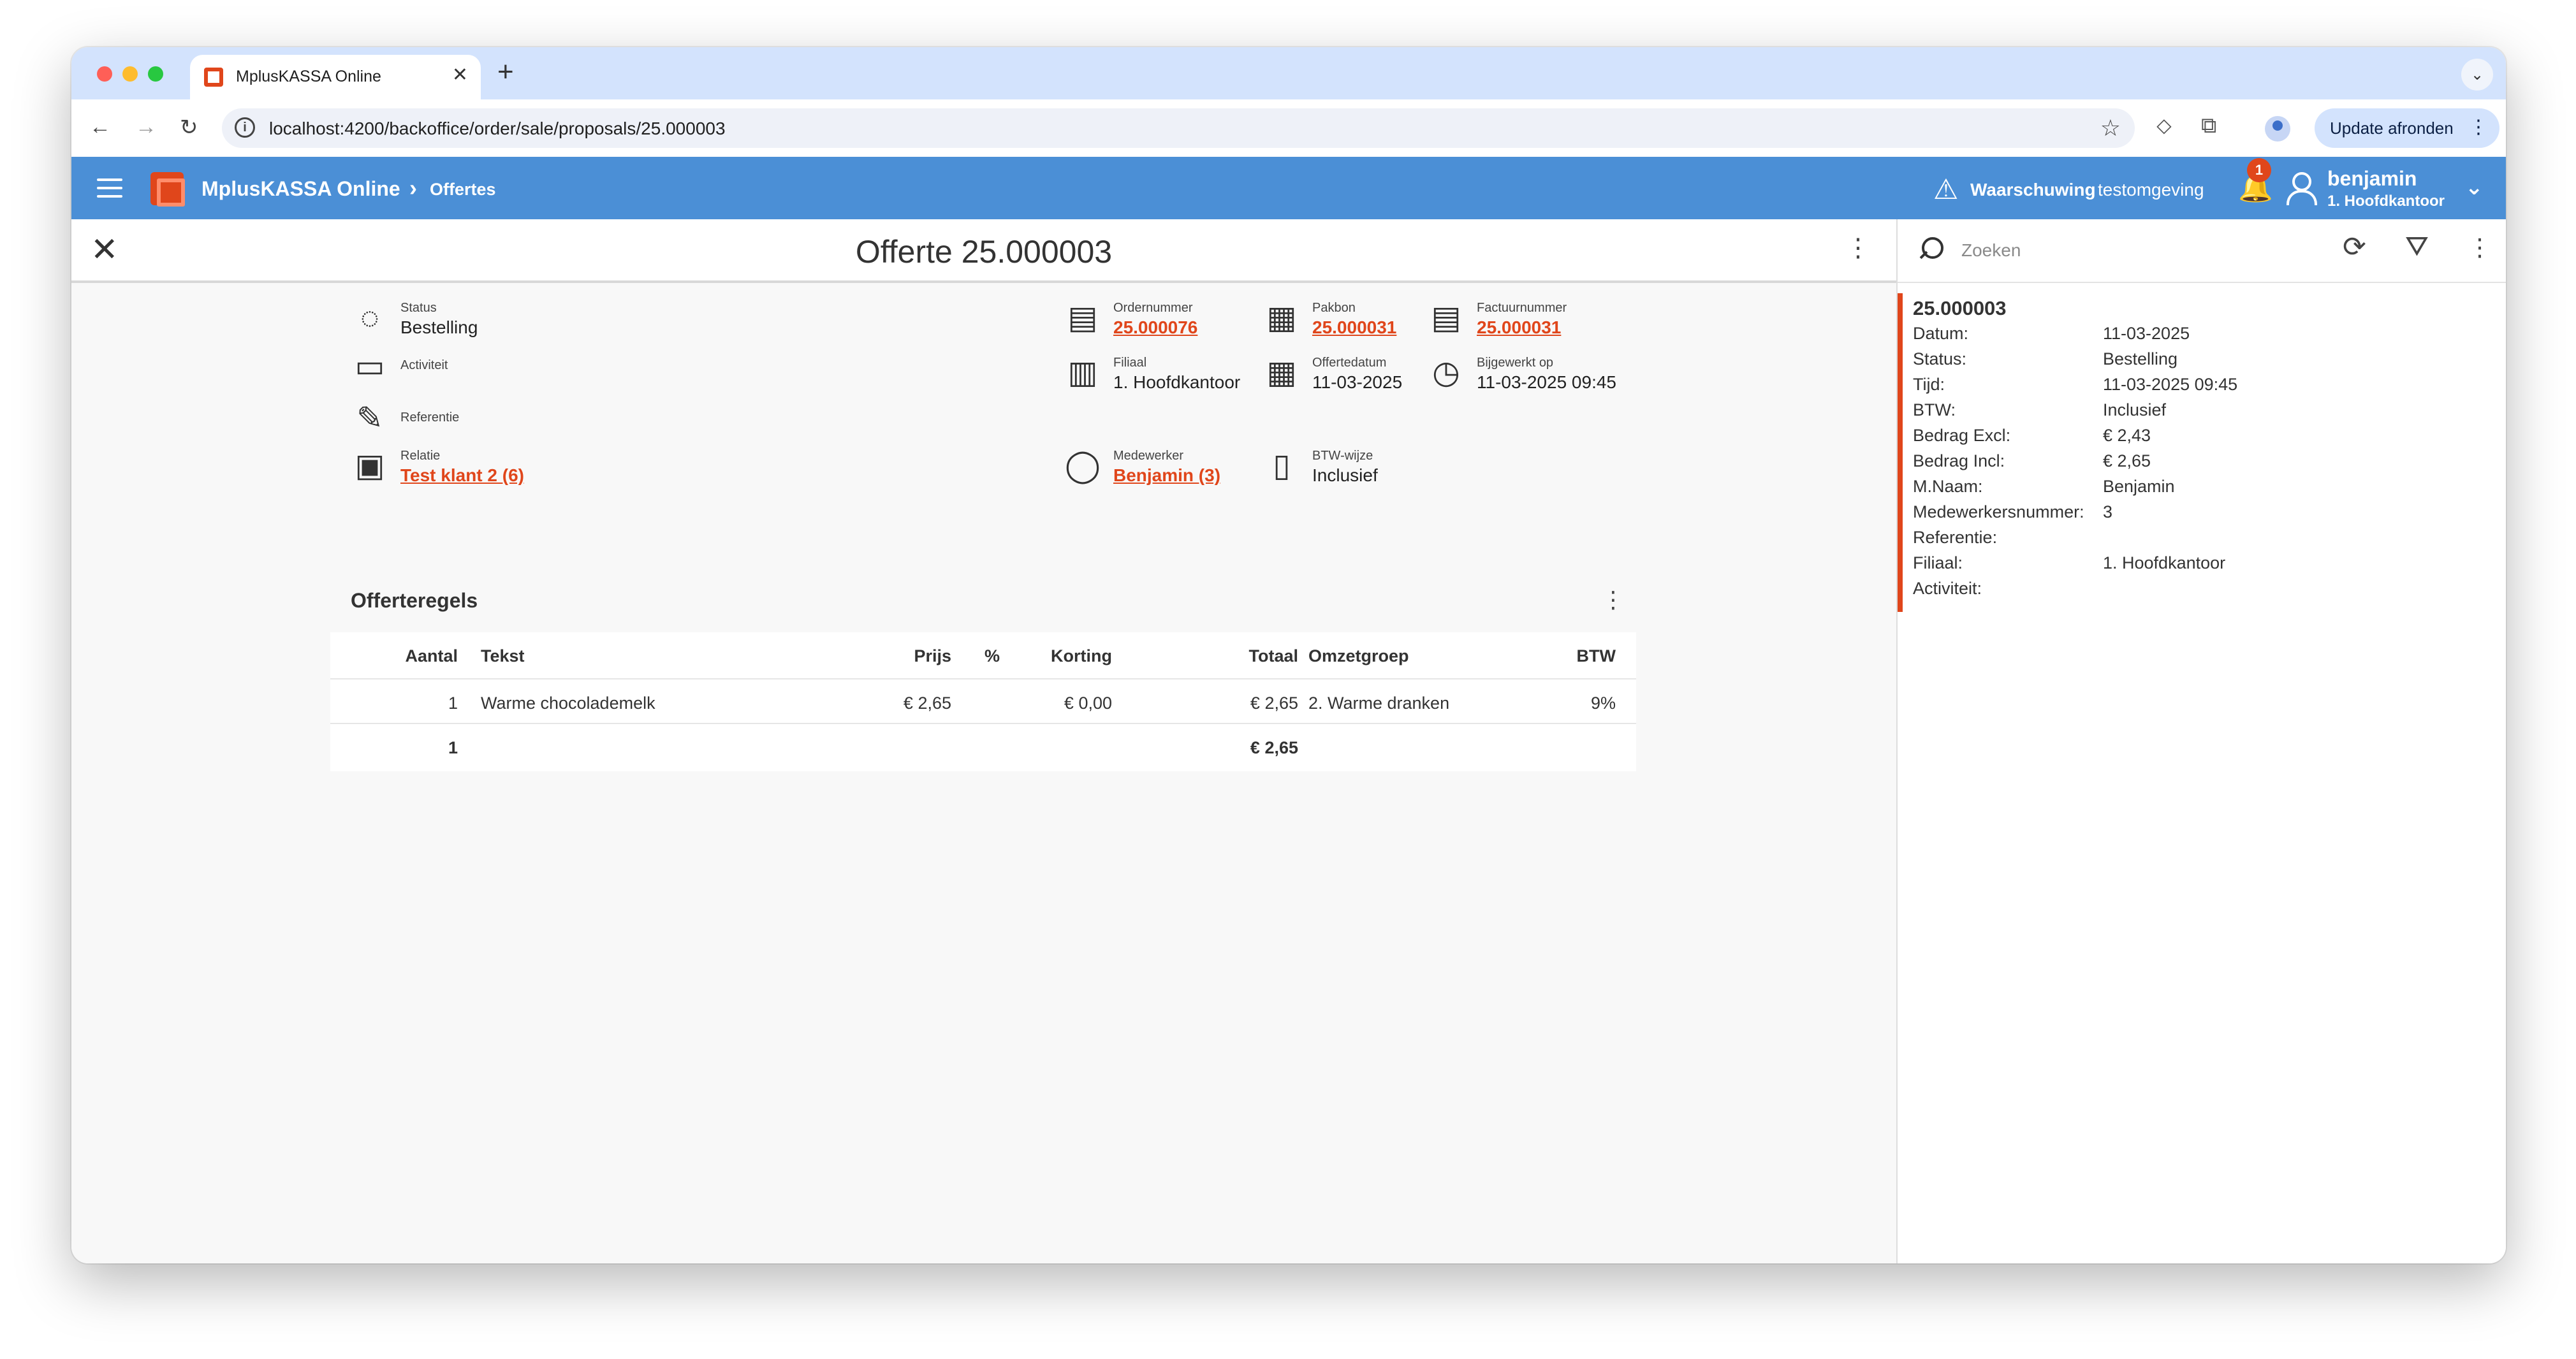 Image resolution: width=2576 pixels, height=1359 pixels. What do you see at coordinates (1930, 248) in the screenshot?
I see `search-icon` at bounding box center [1930, 248].